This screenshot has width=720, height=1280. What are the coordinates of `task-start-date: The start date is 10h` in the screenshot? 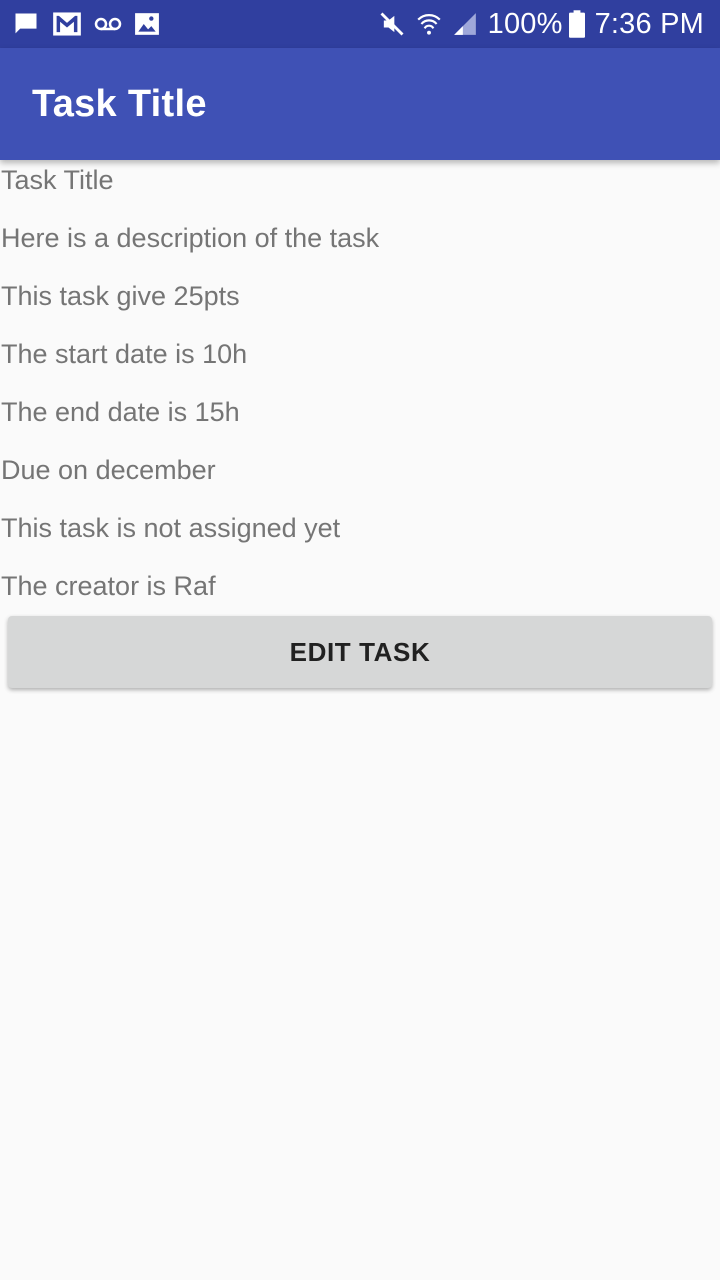 It's located at (124, 354).